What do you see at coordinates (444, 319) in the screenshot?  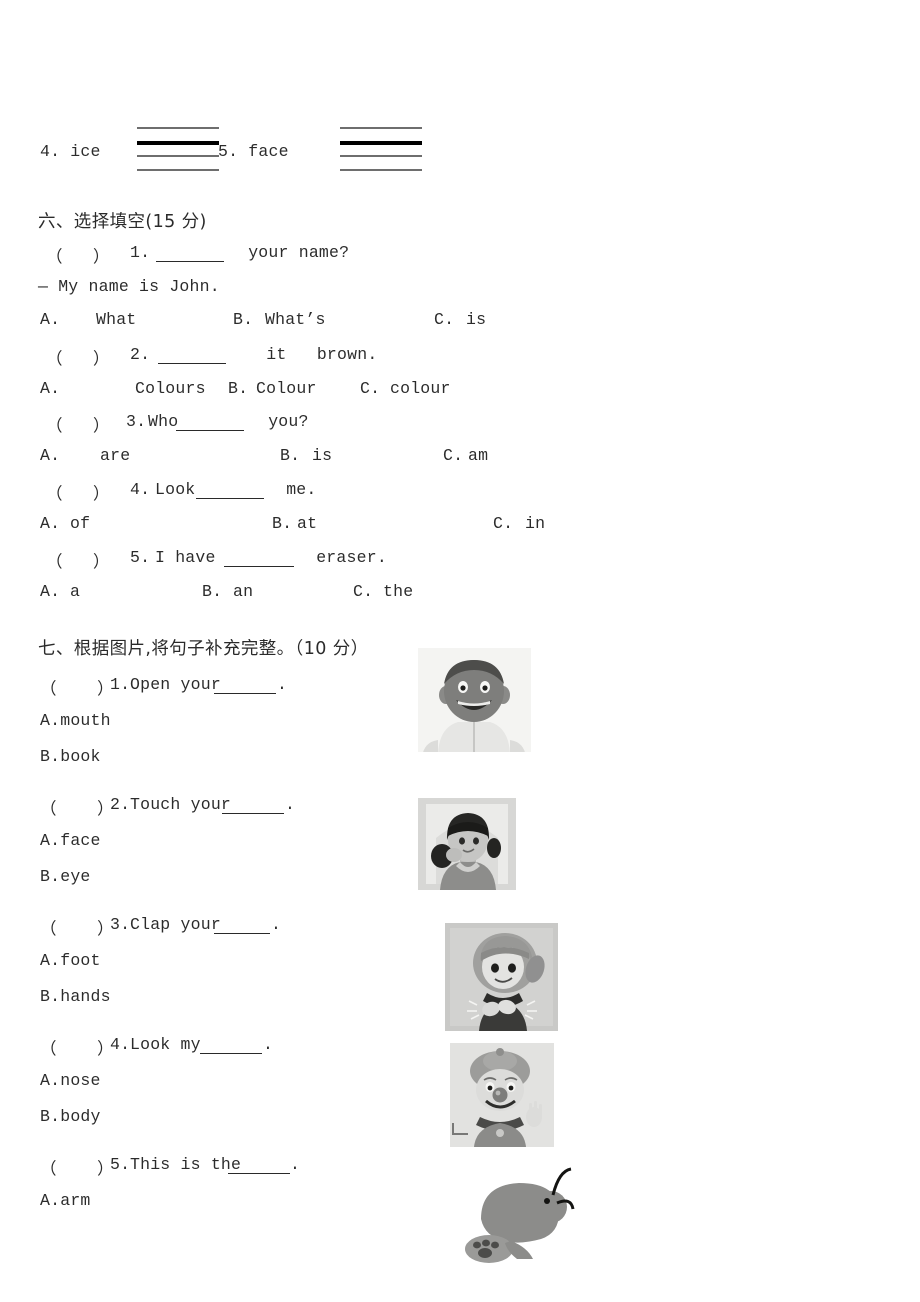 I see `section-six-question-1-option-c-key: C.` at bounding box center [444, 319].